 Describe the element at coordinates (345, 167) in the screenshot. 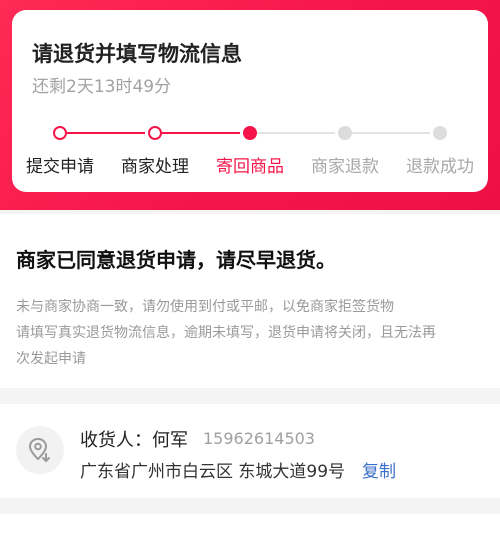

I see `step-label-merchant-refund: 商家退款` at that location.